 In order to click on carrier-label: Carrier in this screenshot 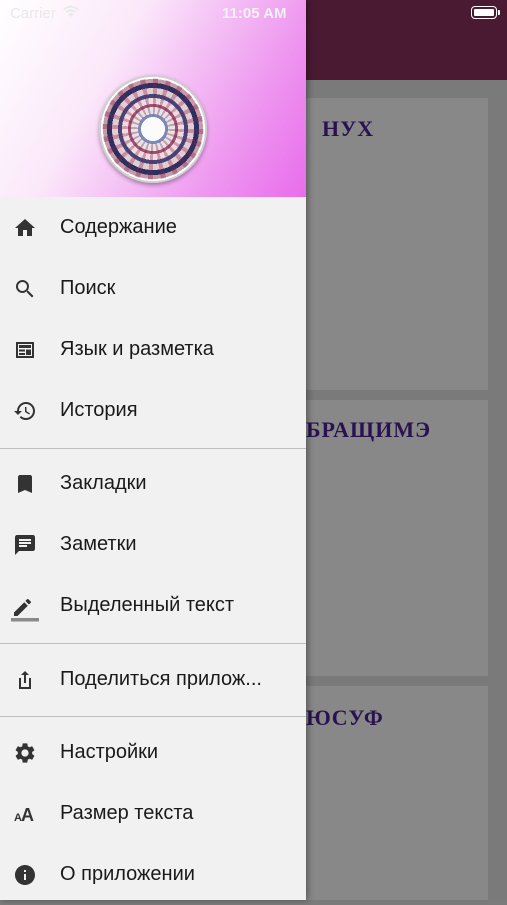, I will do `click(33, 13)`.